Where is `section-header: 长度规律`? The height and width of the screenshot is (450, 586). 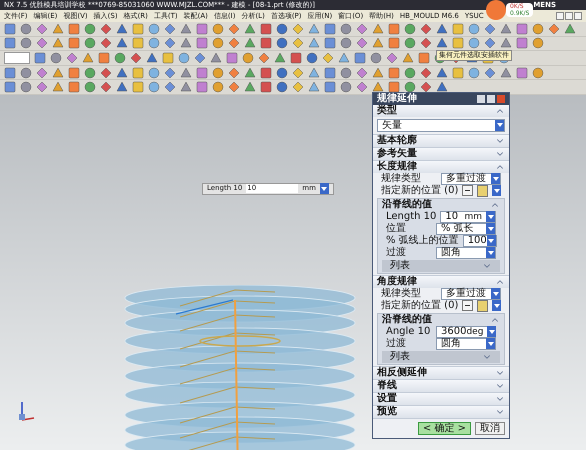
section-header: 长度规律 is located at coordinates (441, 166).